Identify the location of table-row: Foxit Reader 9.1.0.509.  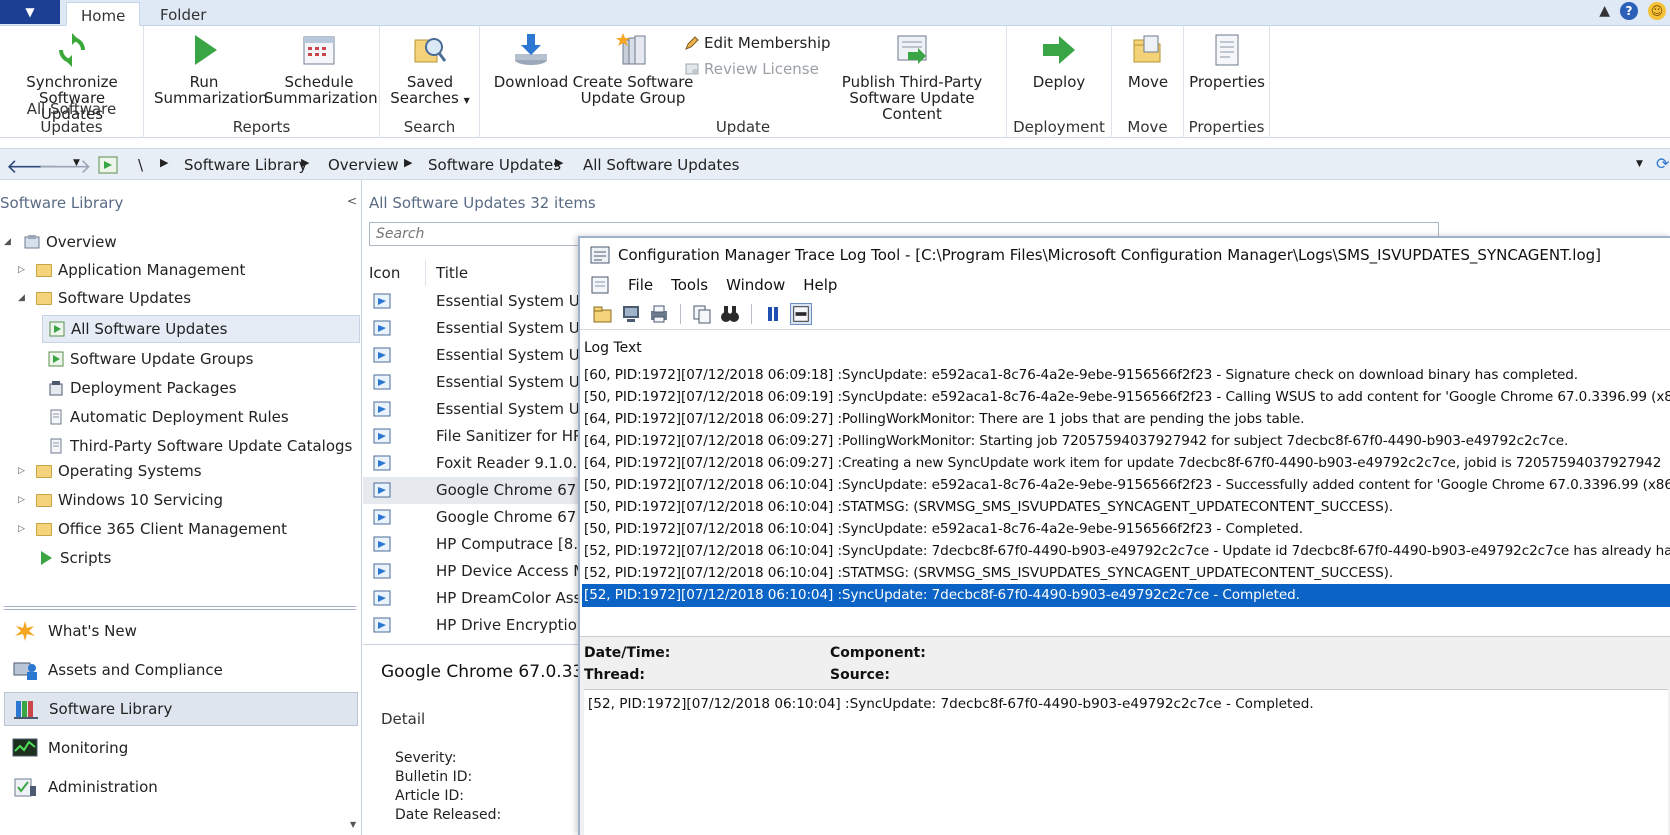
(473, 463).